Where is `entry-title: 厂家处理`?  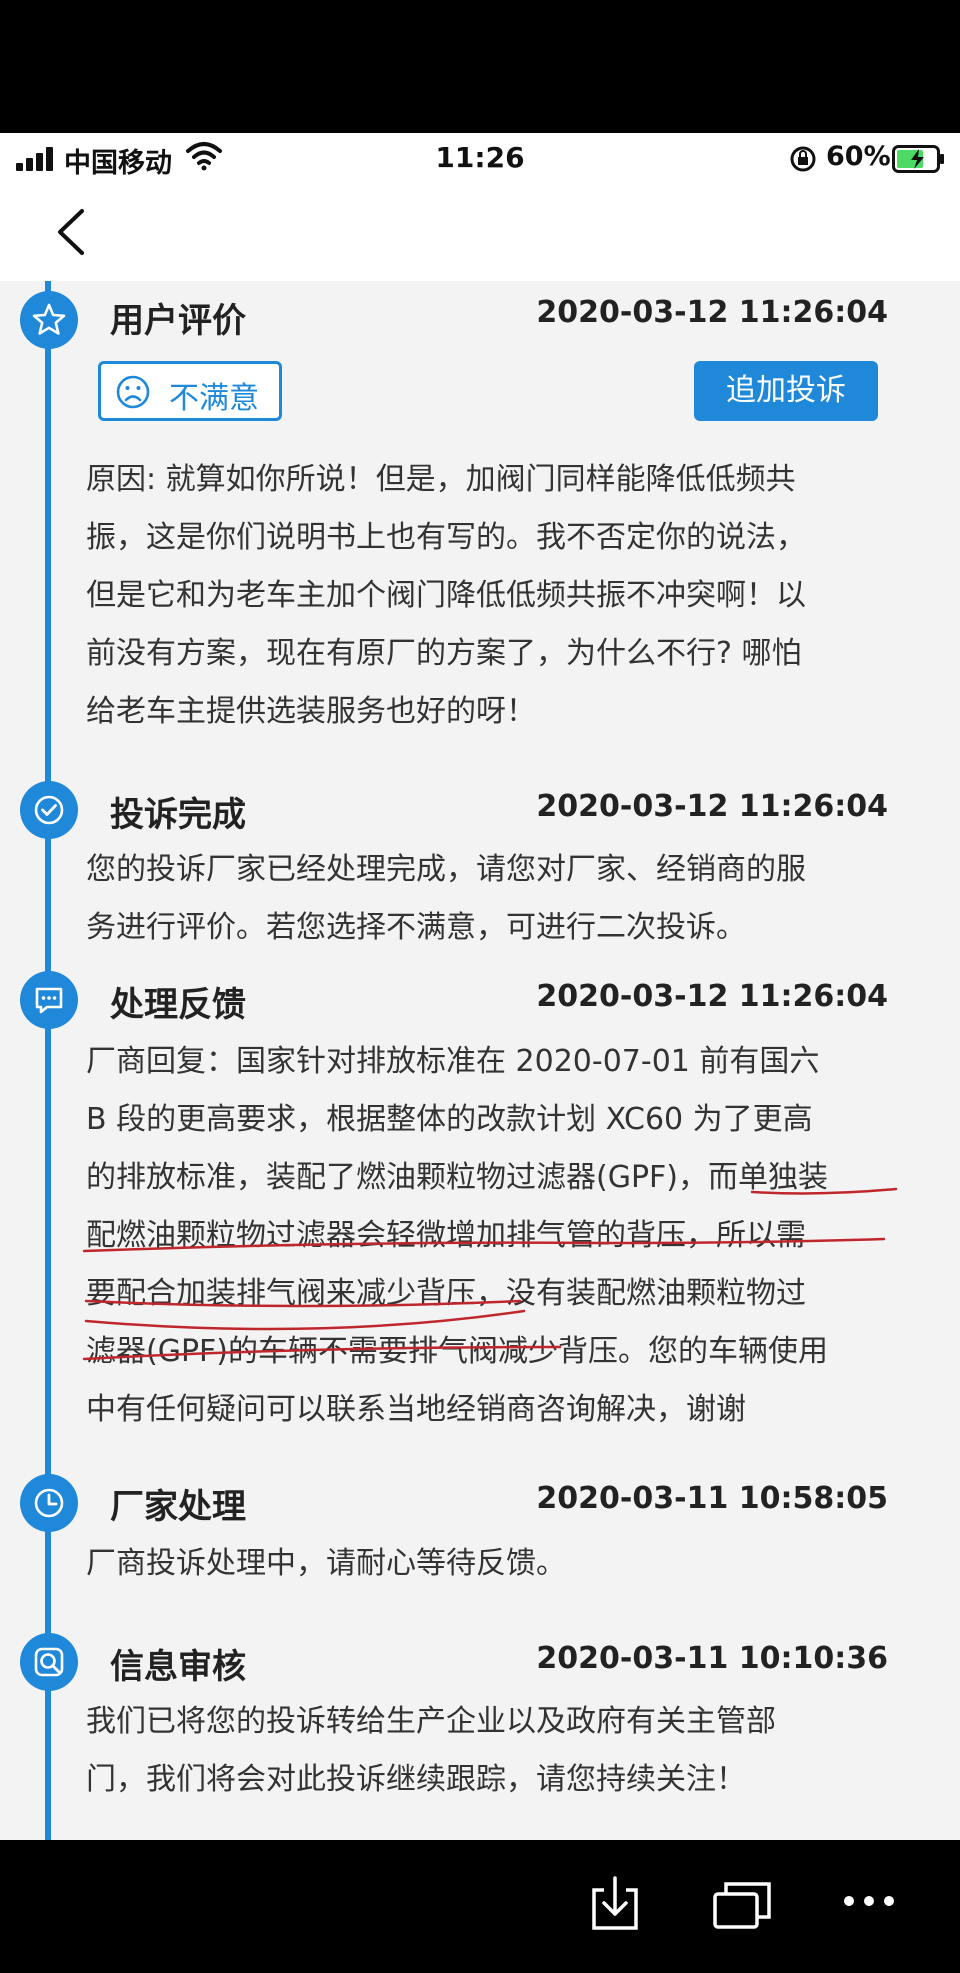
entry-title: 厂家处理 is located at coordinates (178, 1507).